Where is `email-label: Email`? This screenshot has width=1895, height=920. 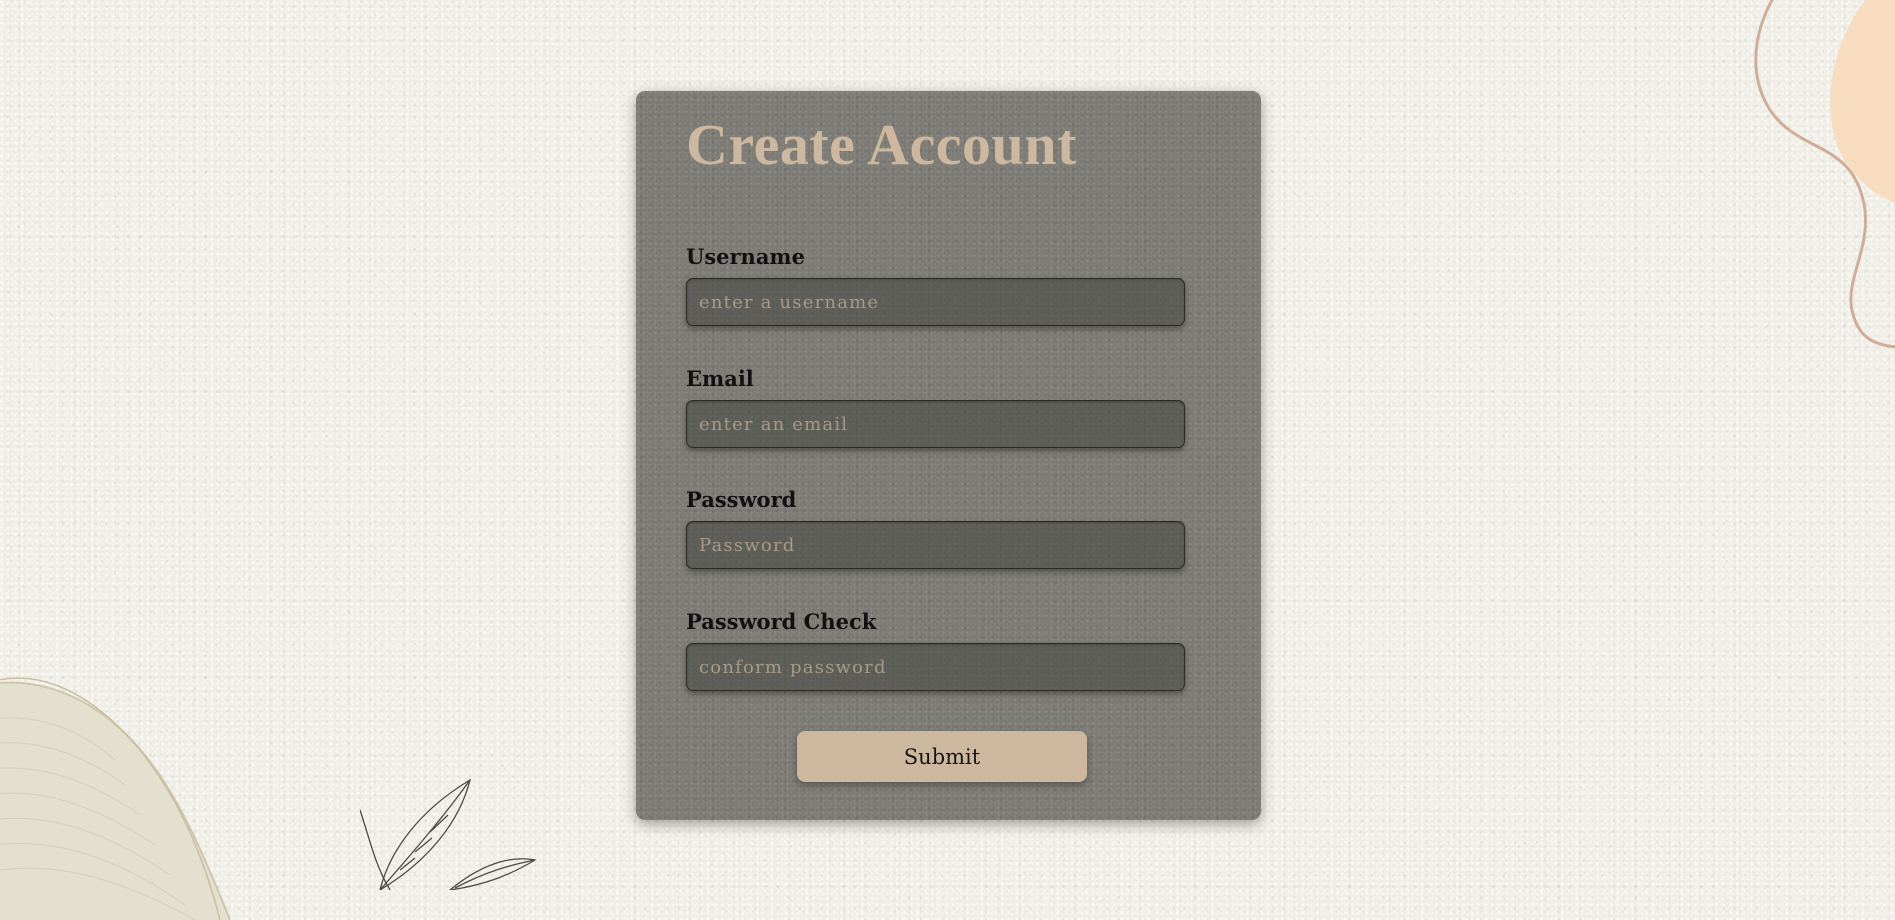 email-label: Email is located at coordinates (720, 378).